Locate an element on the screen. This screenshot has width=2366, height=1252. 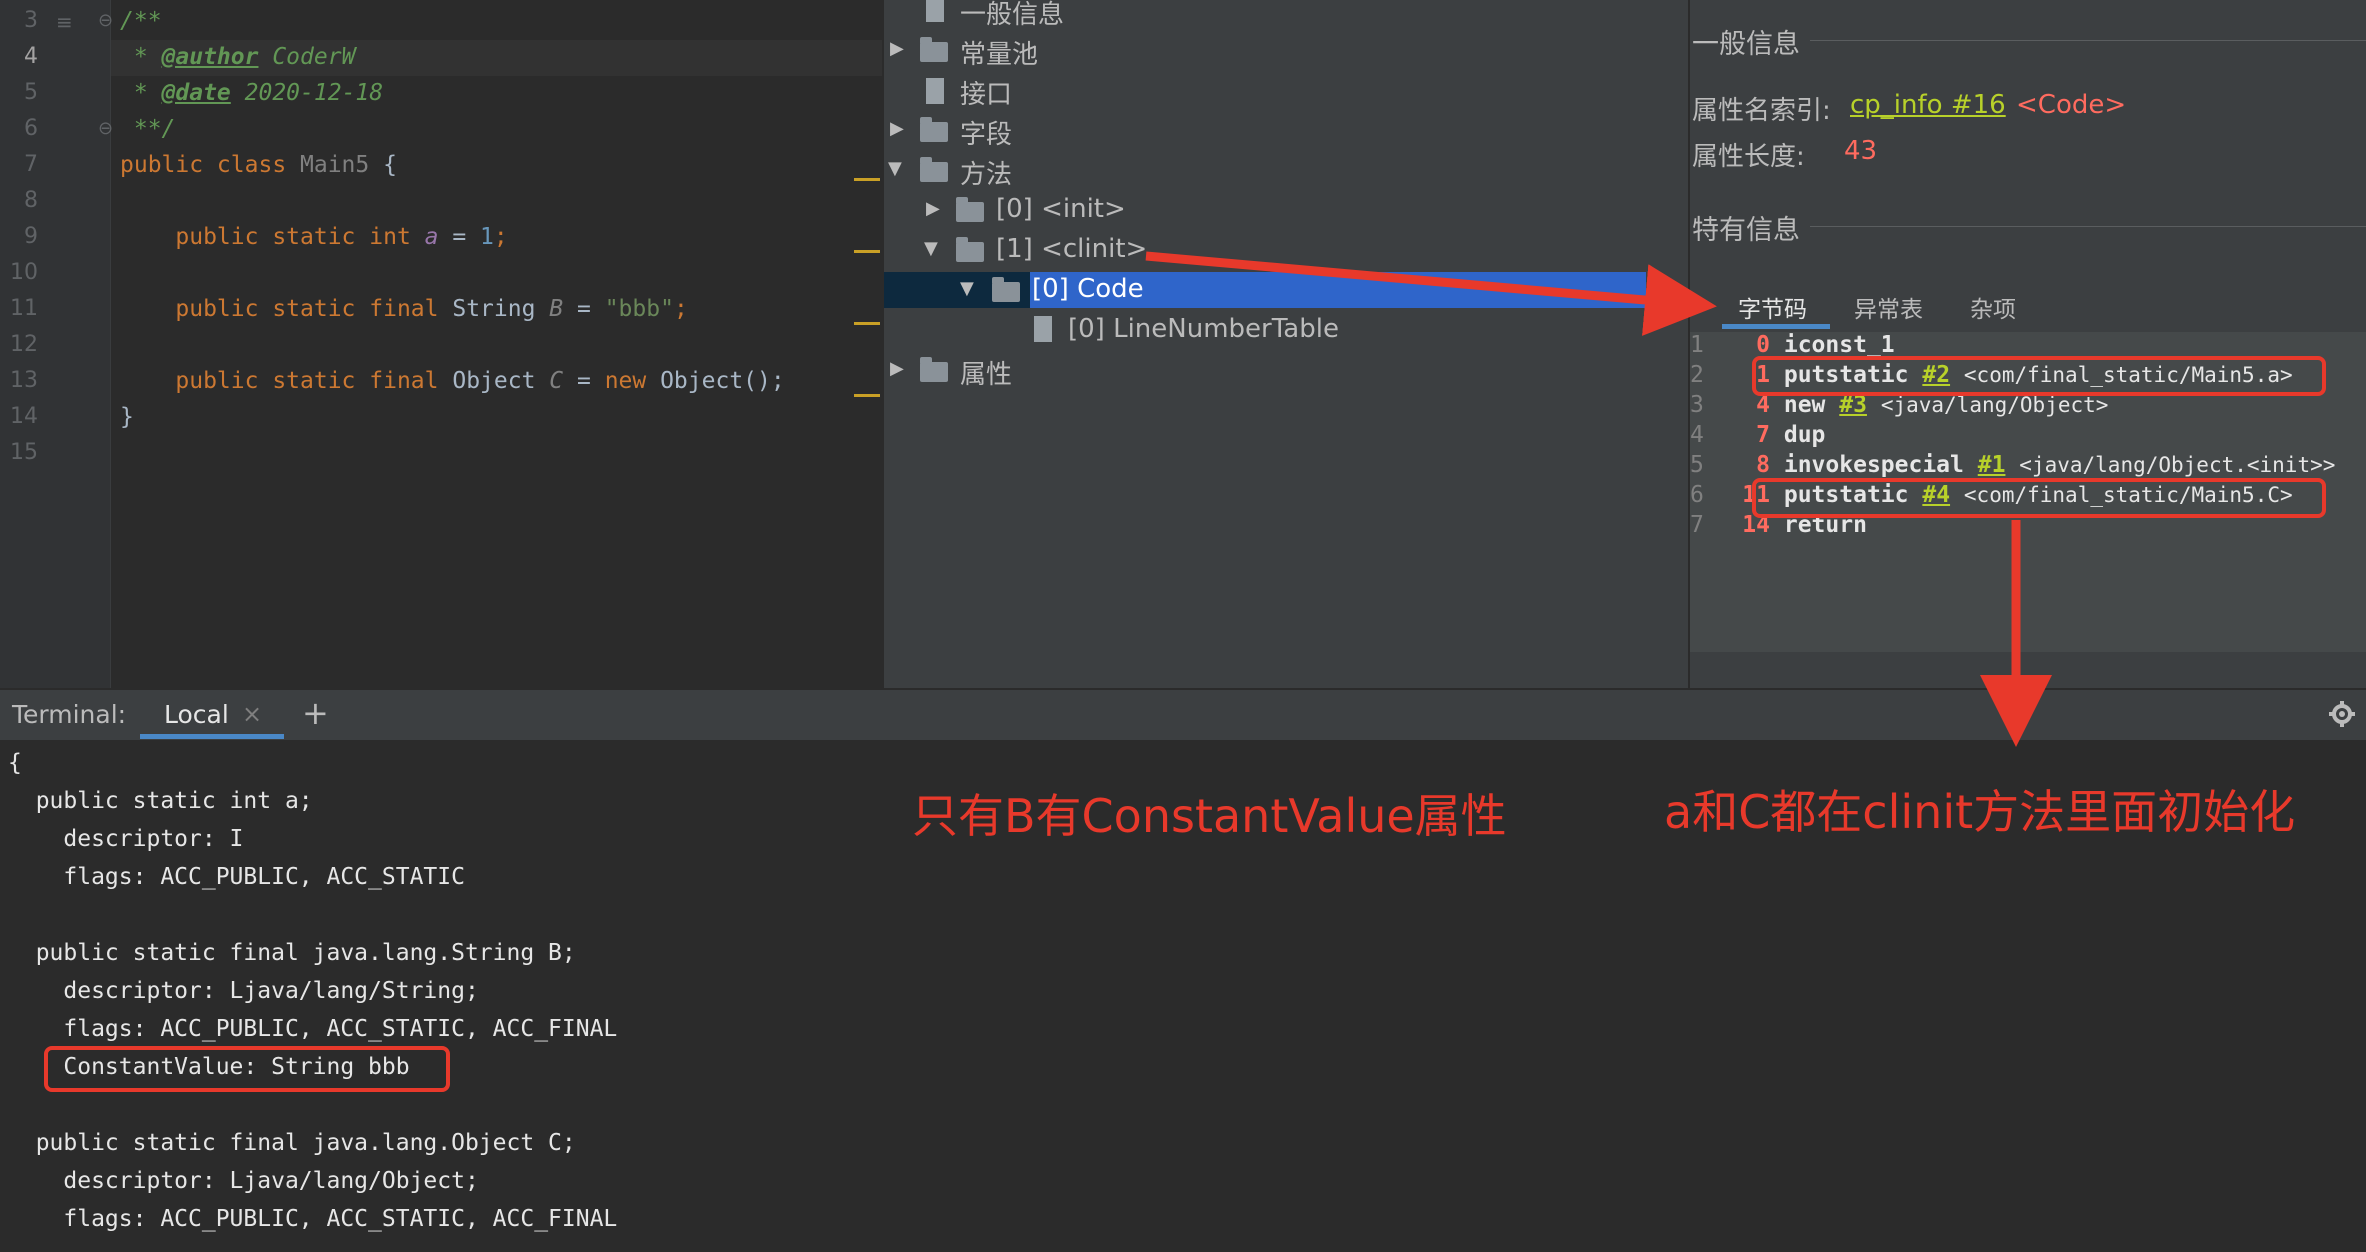
tab-misc: 杂项 is located at coordinates (1993, 307).